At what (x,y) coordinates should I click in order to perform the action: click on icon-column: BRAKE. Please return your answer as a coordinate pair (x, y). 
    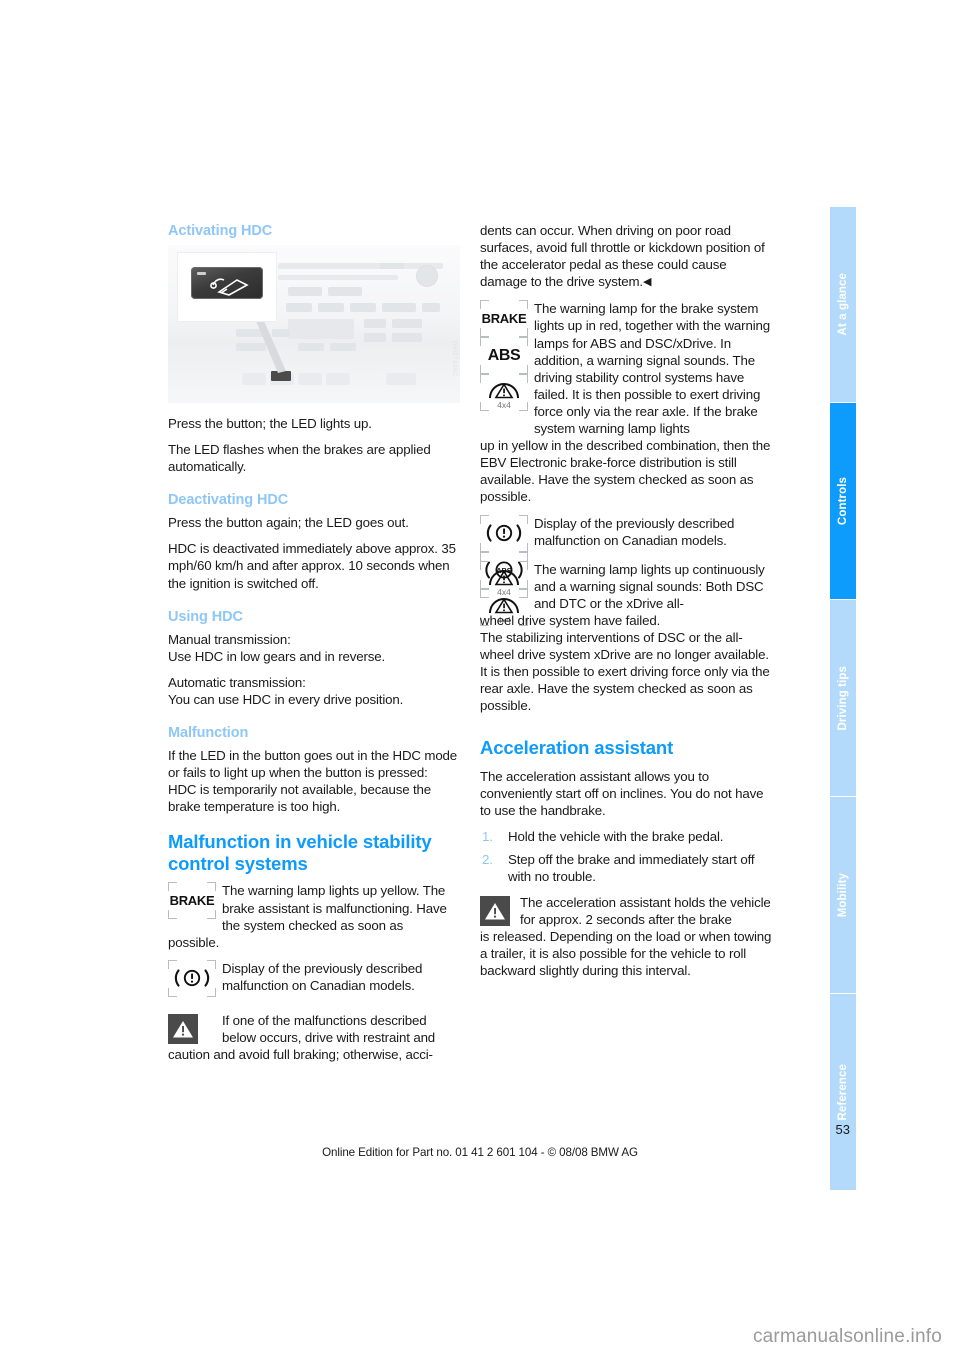
    Looking at the image, I should click on (192, 901).